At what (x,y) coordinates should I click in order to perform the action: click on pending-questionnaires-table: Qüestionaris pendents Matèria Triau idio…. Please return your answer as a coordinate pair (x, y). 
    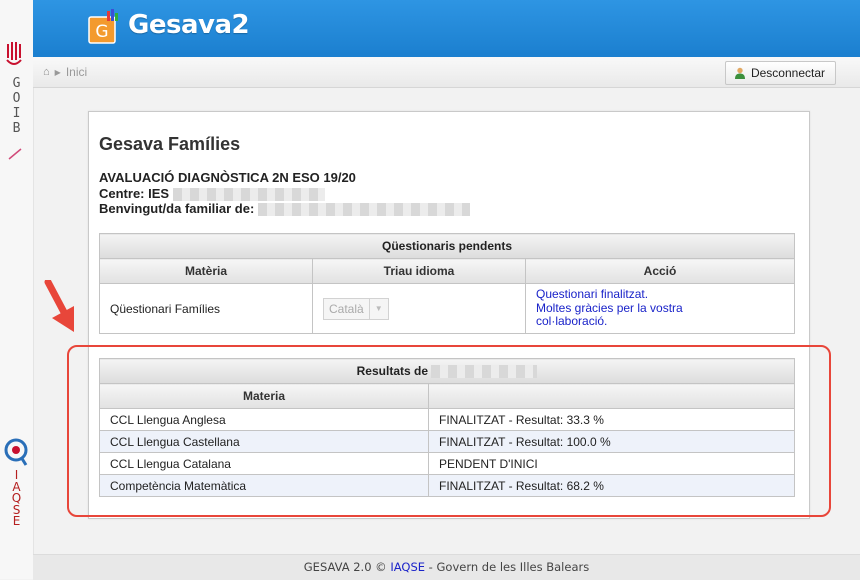
    Looking at the image, I should click on (447, 283).